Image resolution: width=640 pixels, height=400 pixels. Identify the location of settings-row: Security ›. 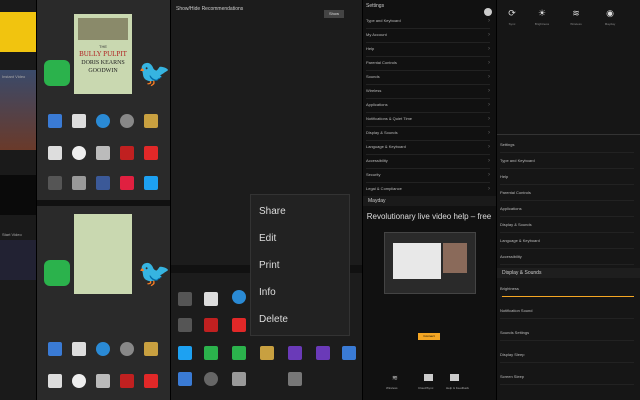
(428, 175).